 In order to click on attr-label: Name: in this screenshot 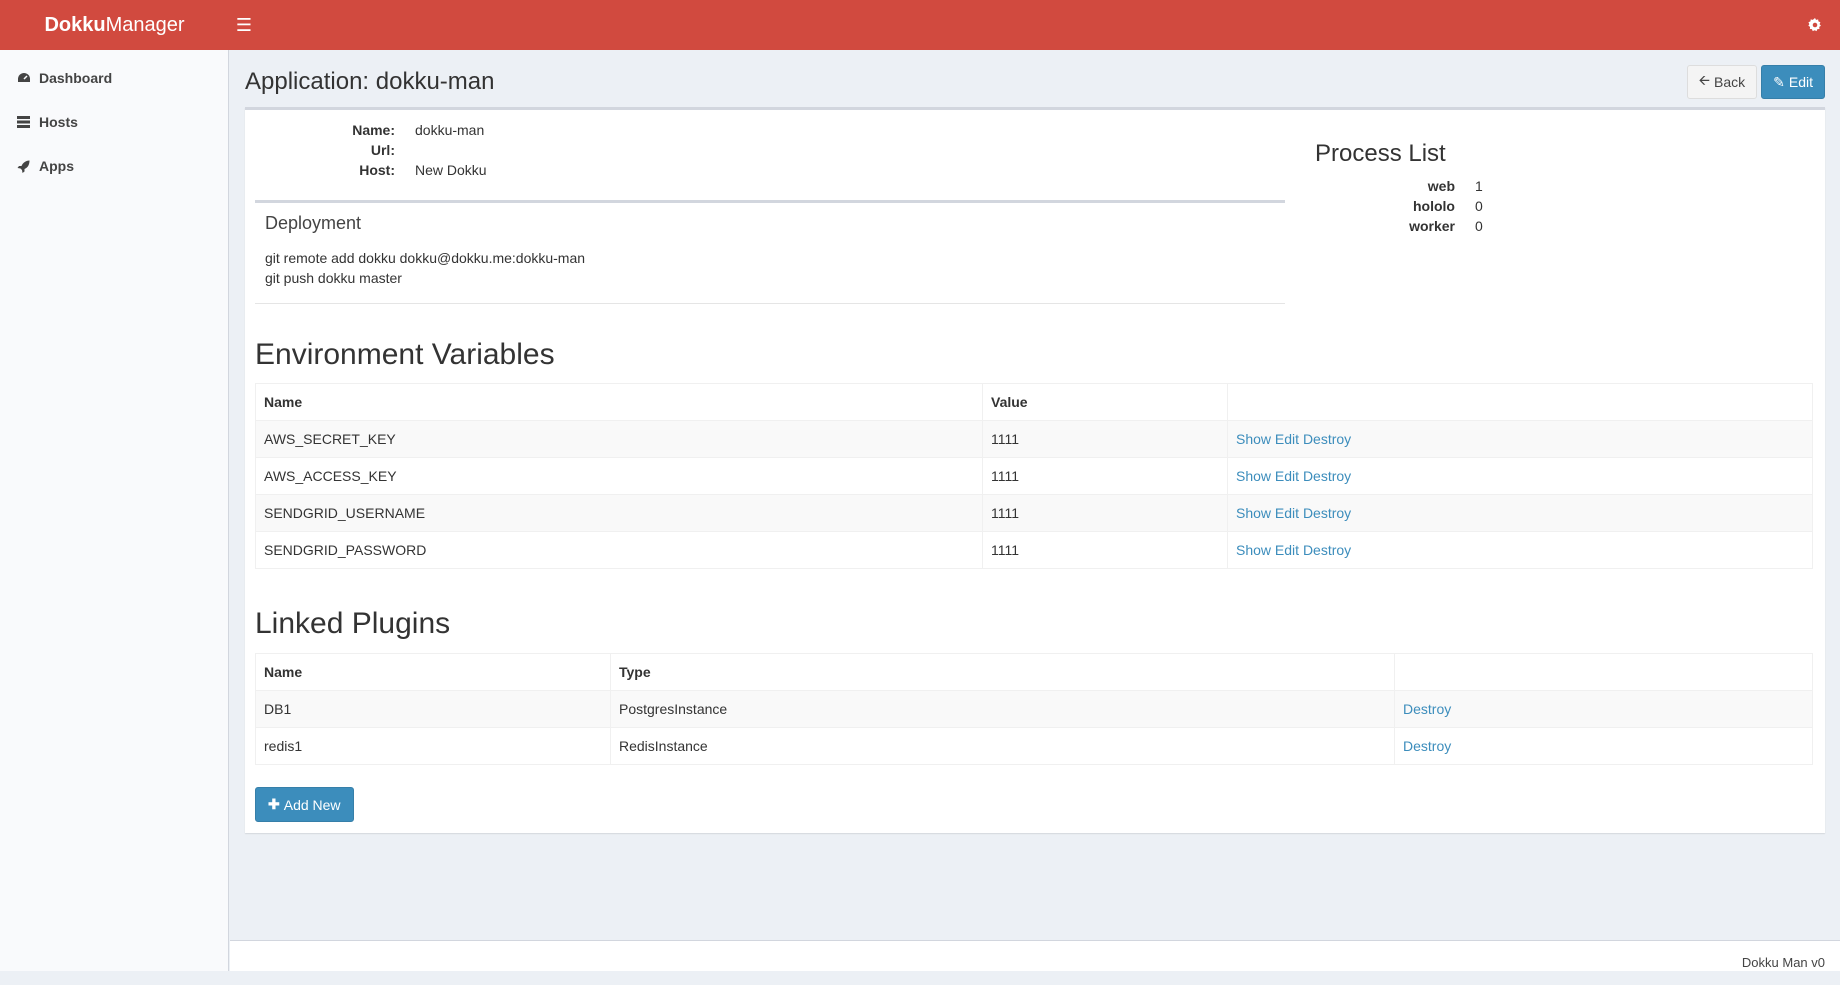, I will do `click(373, 130)`.